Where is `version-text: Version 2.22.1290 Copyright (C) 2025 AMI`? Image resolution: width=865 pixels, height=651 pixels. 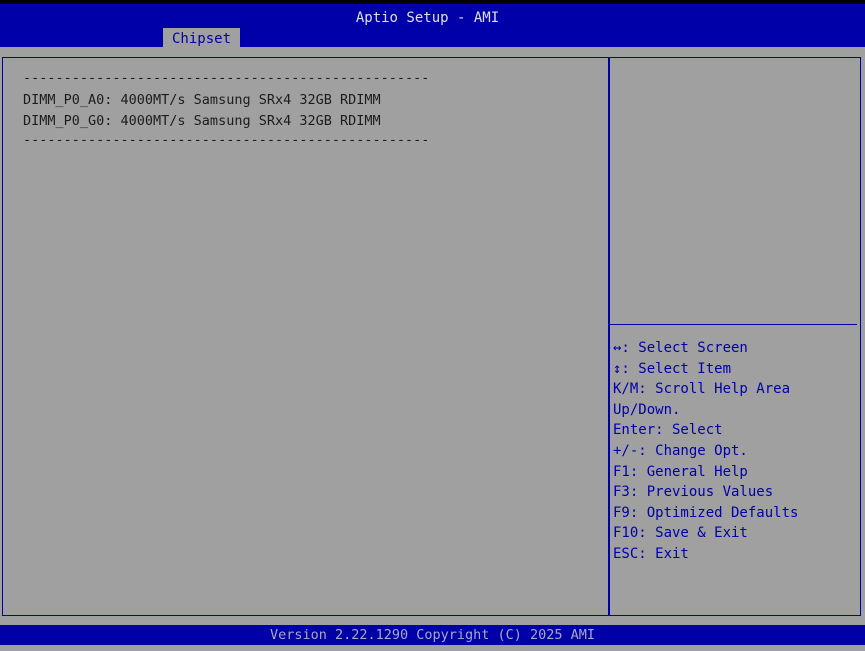
version-text: Version 2.22.1290 Copyright (C) 2025 AMI is located at coordinates (432, 635).